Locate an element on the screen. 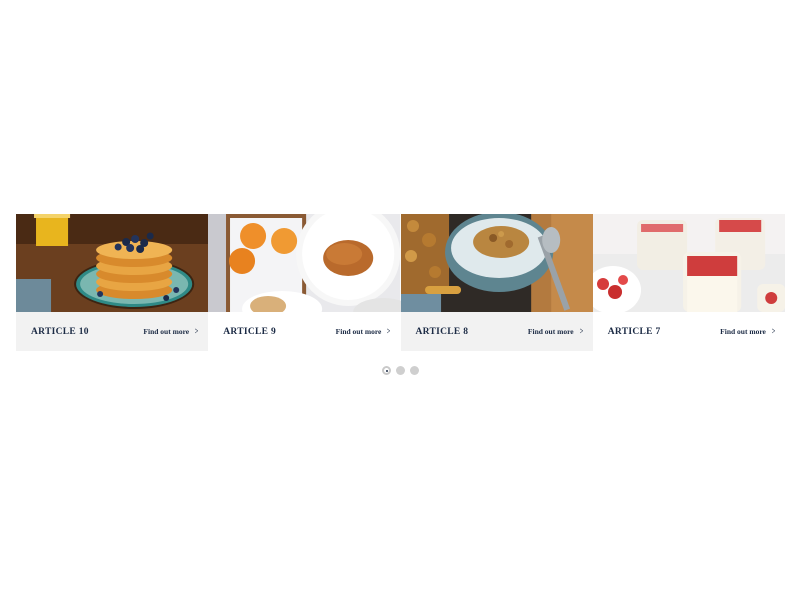 Image resolution: width=800 pixels, height=600 pixels. article-image-pancakes is located at coordinates (112, 263).